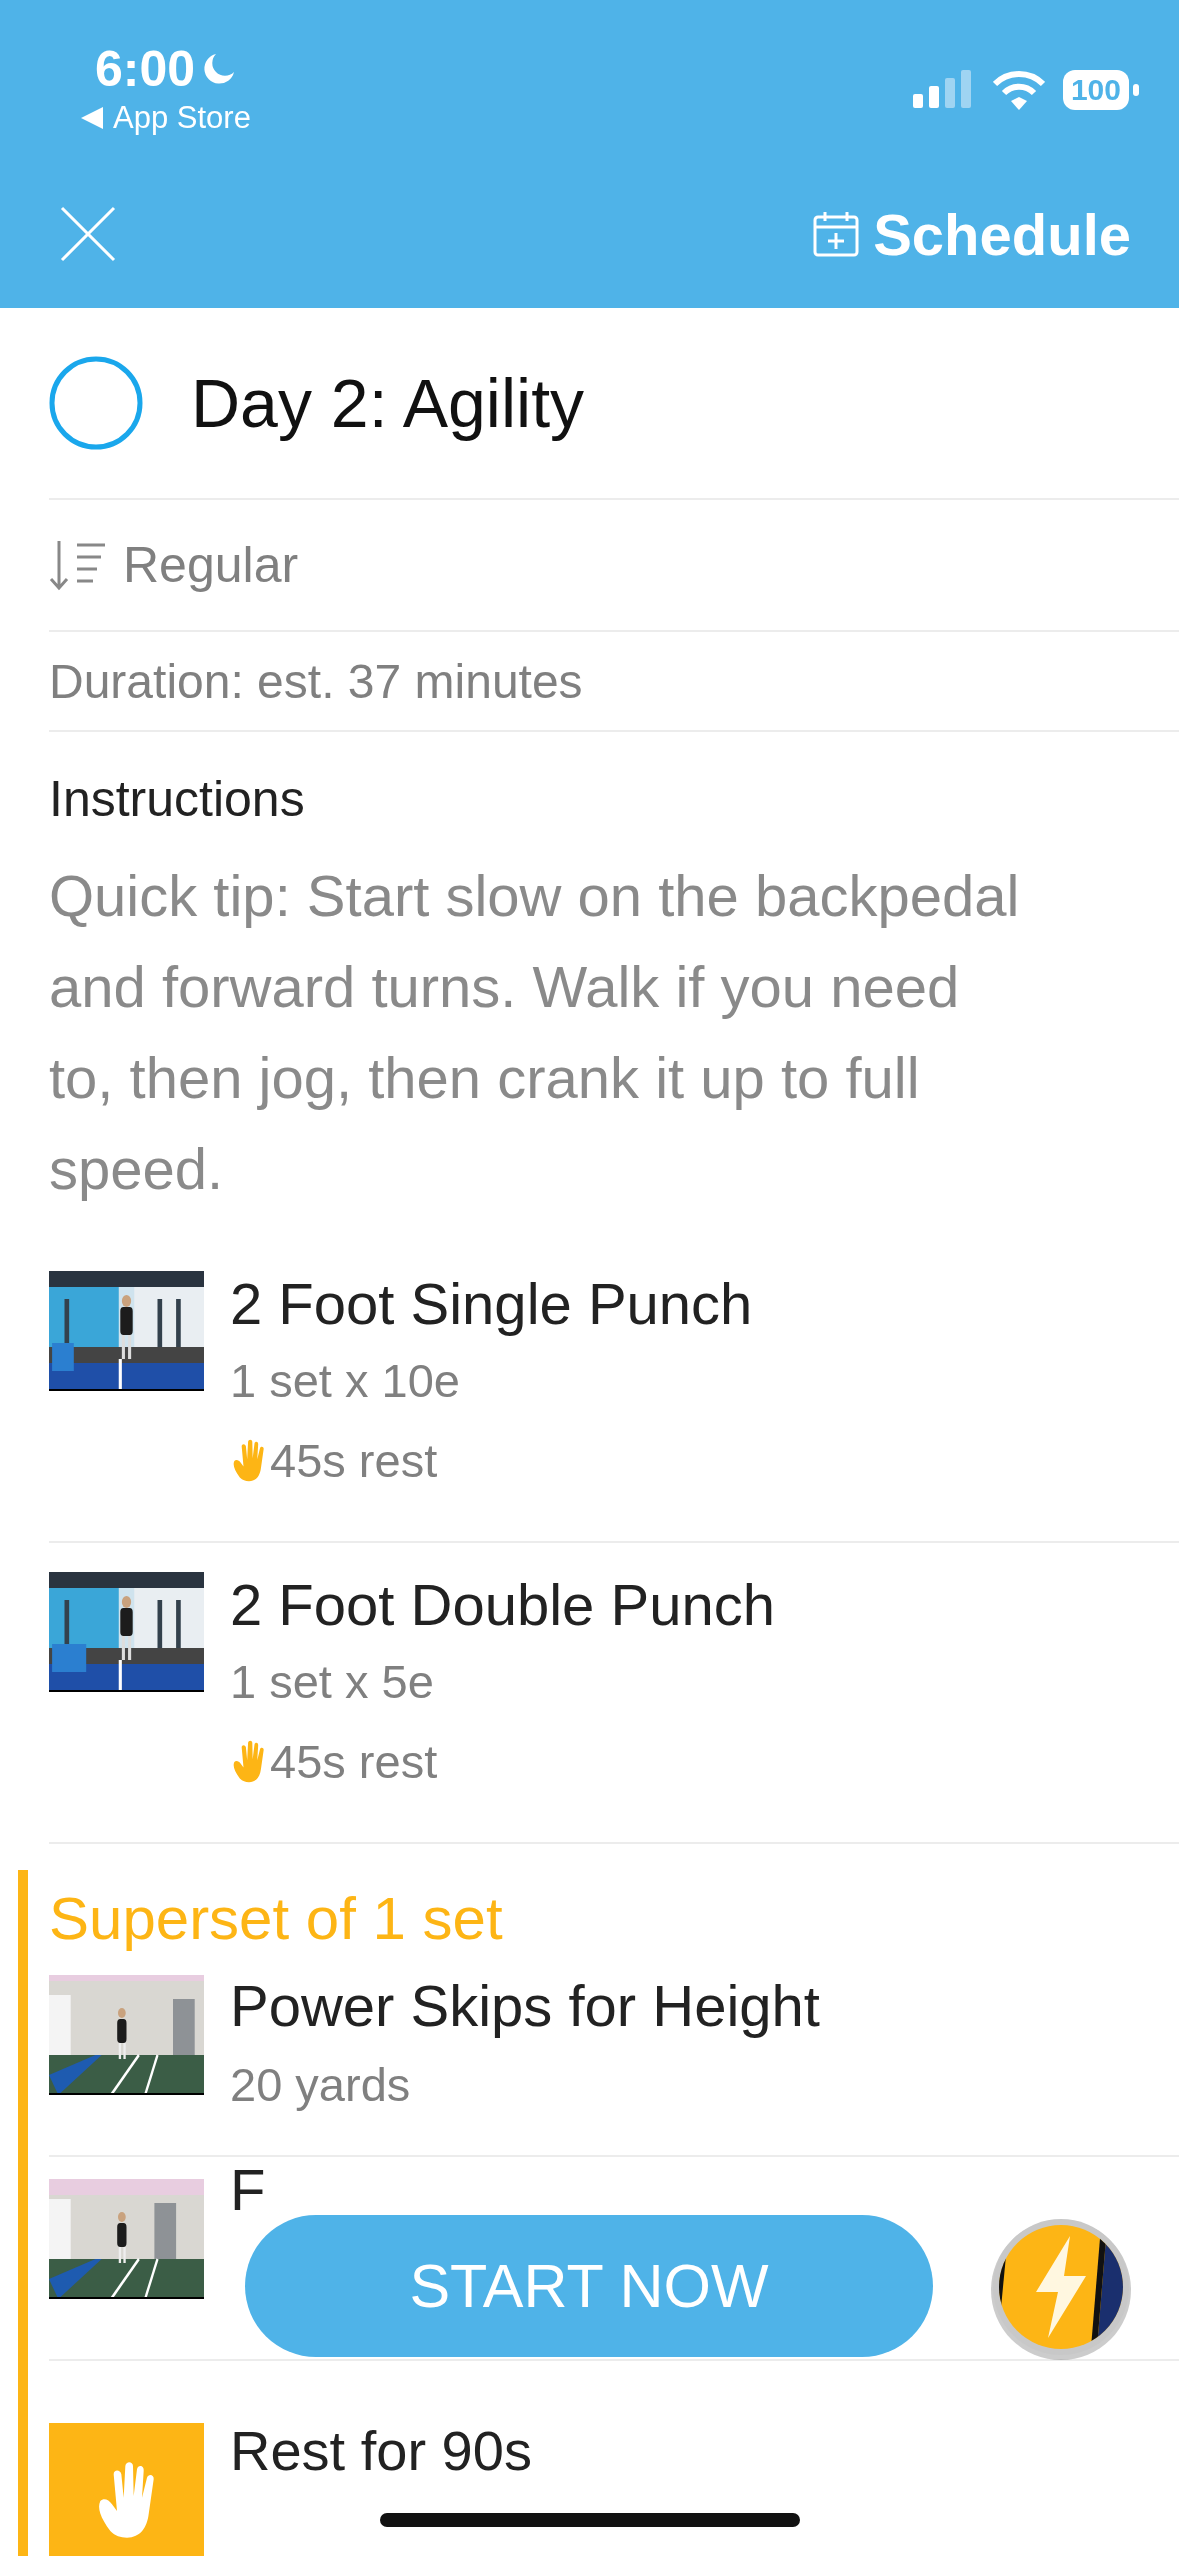 This screenshot has height=2556, width=1179. What do you see at coordinates (388, 403) in the screenshot?
I see `workout-title: Day 2: Agility` at bounding box center [388, 403].